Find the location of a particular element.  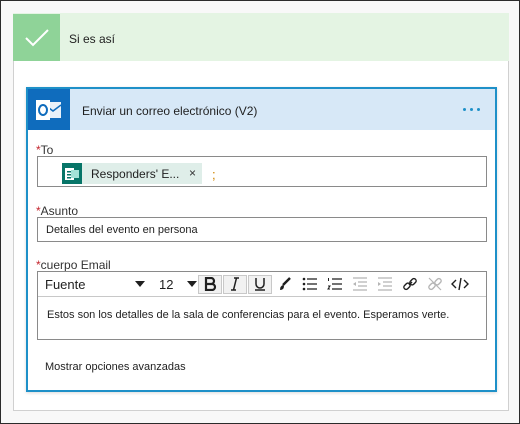

subject-input: Detalles del evento en persona is located at coordinates (262, 229).